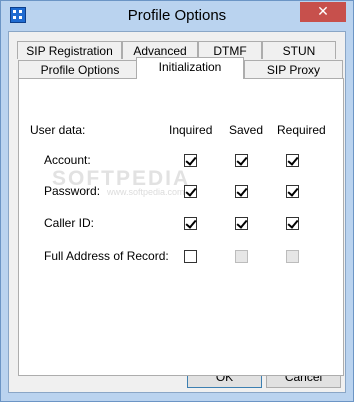  I want to click on caller-id-saved-checkbox, so click(241, 223).